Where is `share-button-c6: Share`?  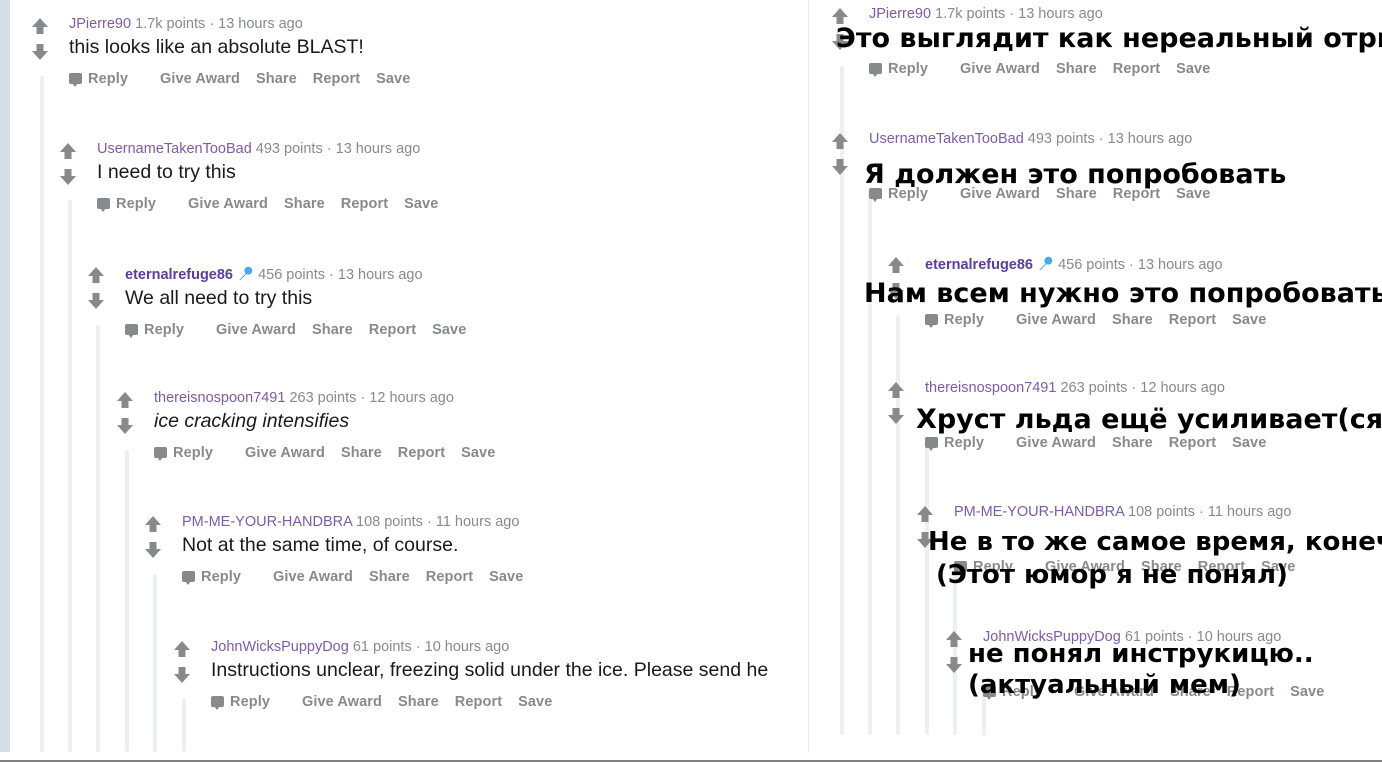
share-button-c6: Share is located at coordinates (418, 702).